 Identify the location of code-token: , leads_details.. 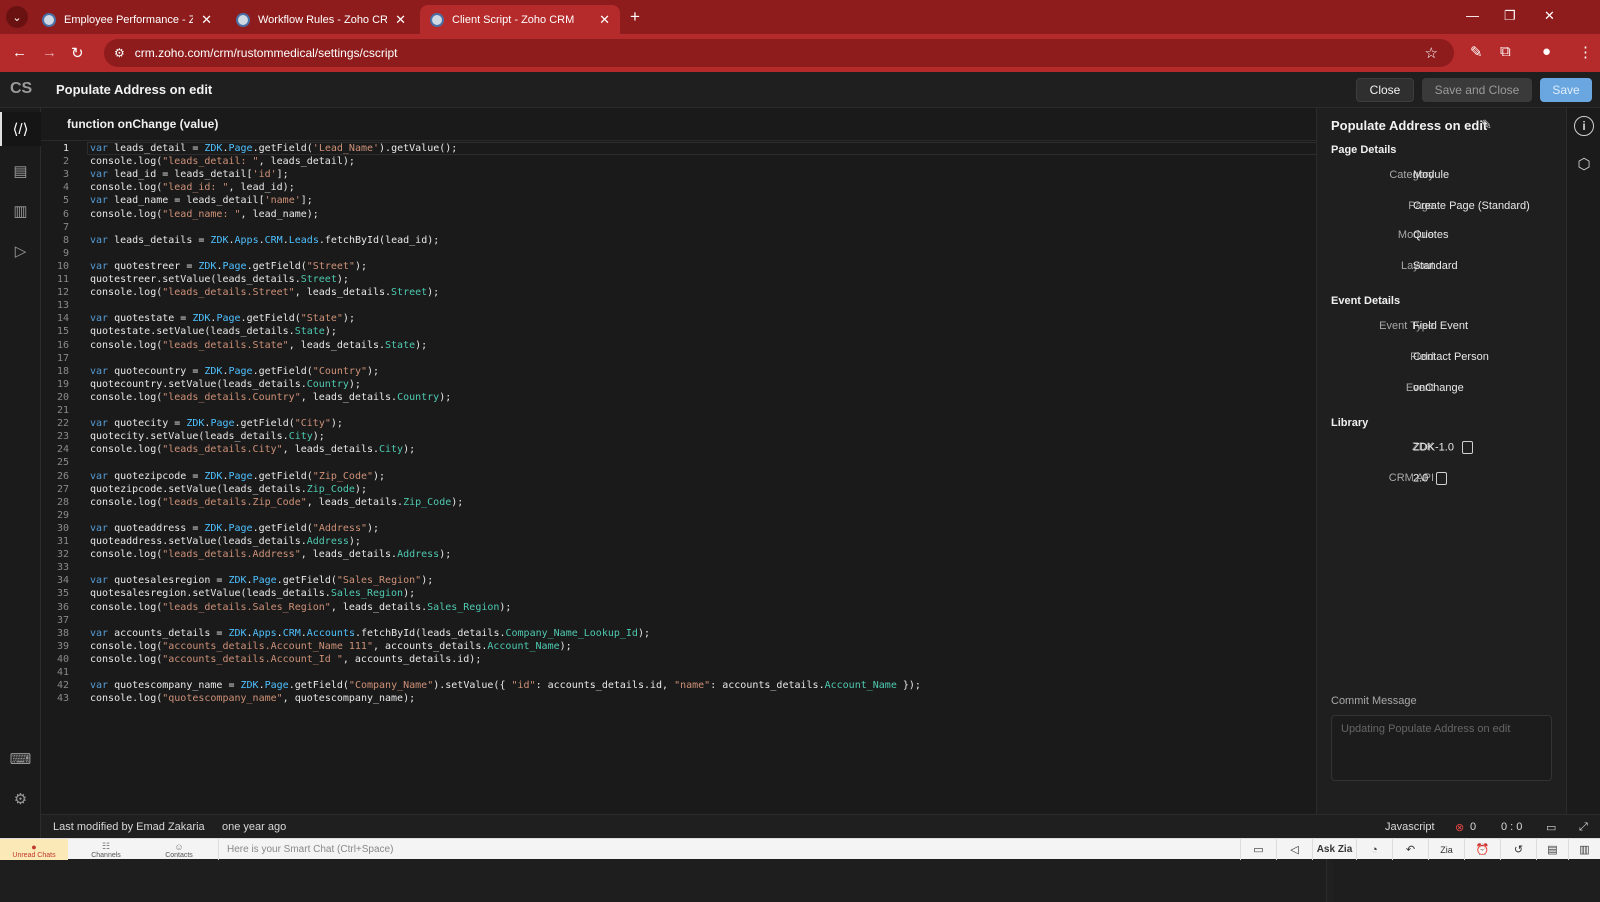
(379, 607).